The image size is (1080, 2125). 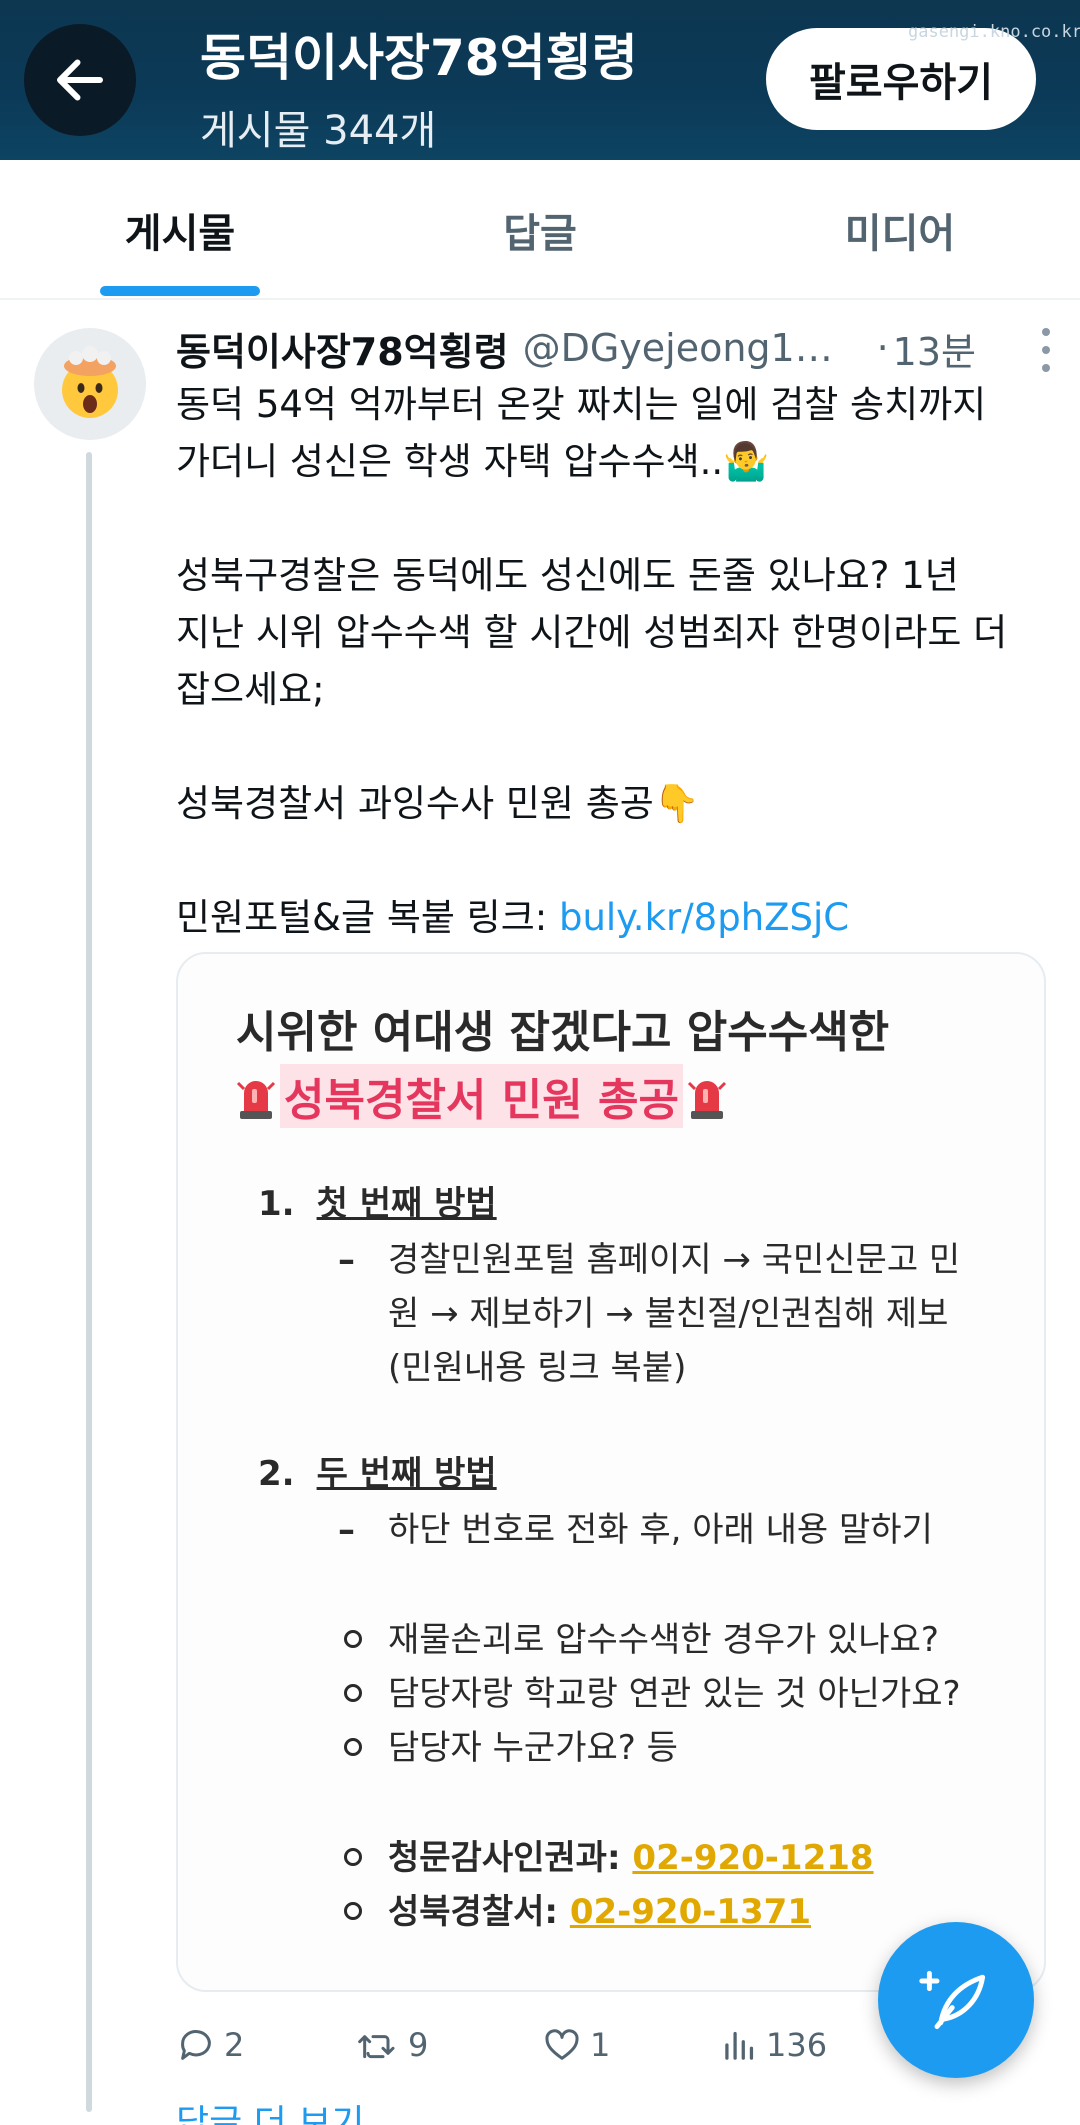 I want to click on retweet-icon, so click(x=376, y=2047).